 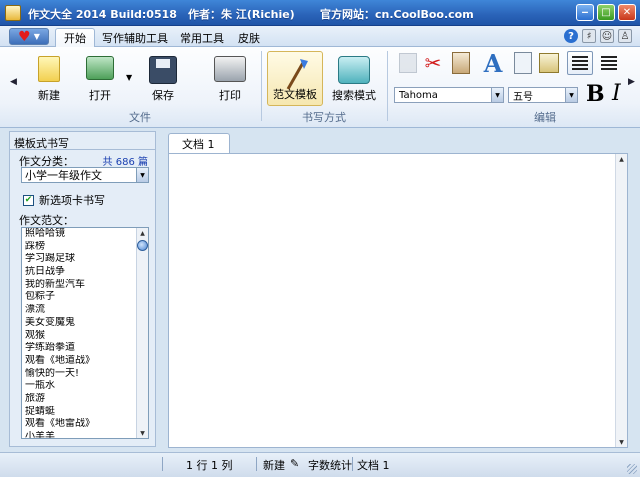 What do you see at coordinates (142, 333) in the screenshot?
I see `list-scrollbar: ▲ ▼` at bounding box center [142, 333].